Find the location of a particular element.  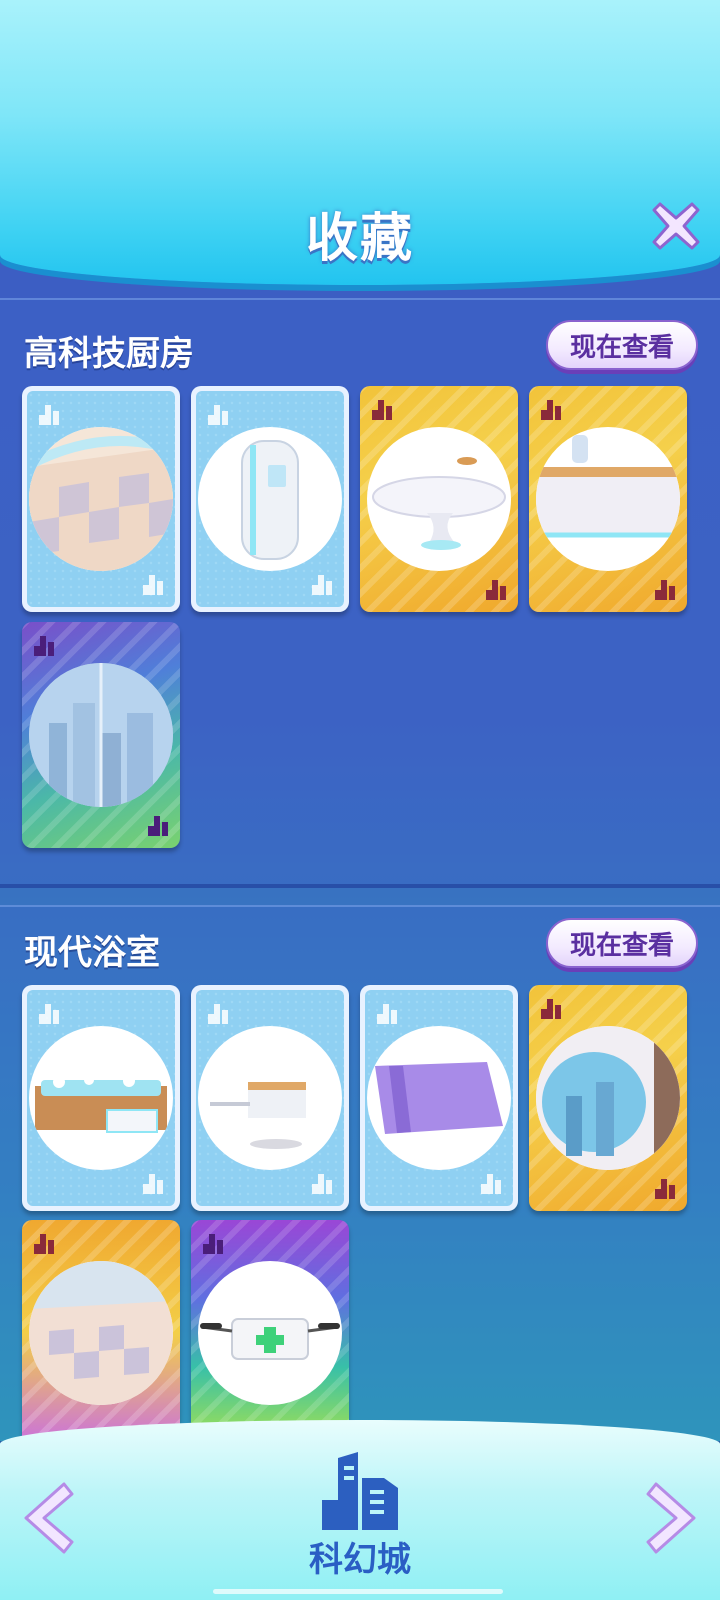

wall-shelf-image is located at coordinates (258, 1115).